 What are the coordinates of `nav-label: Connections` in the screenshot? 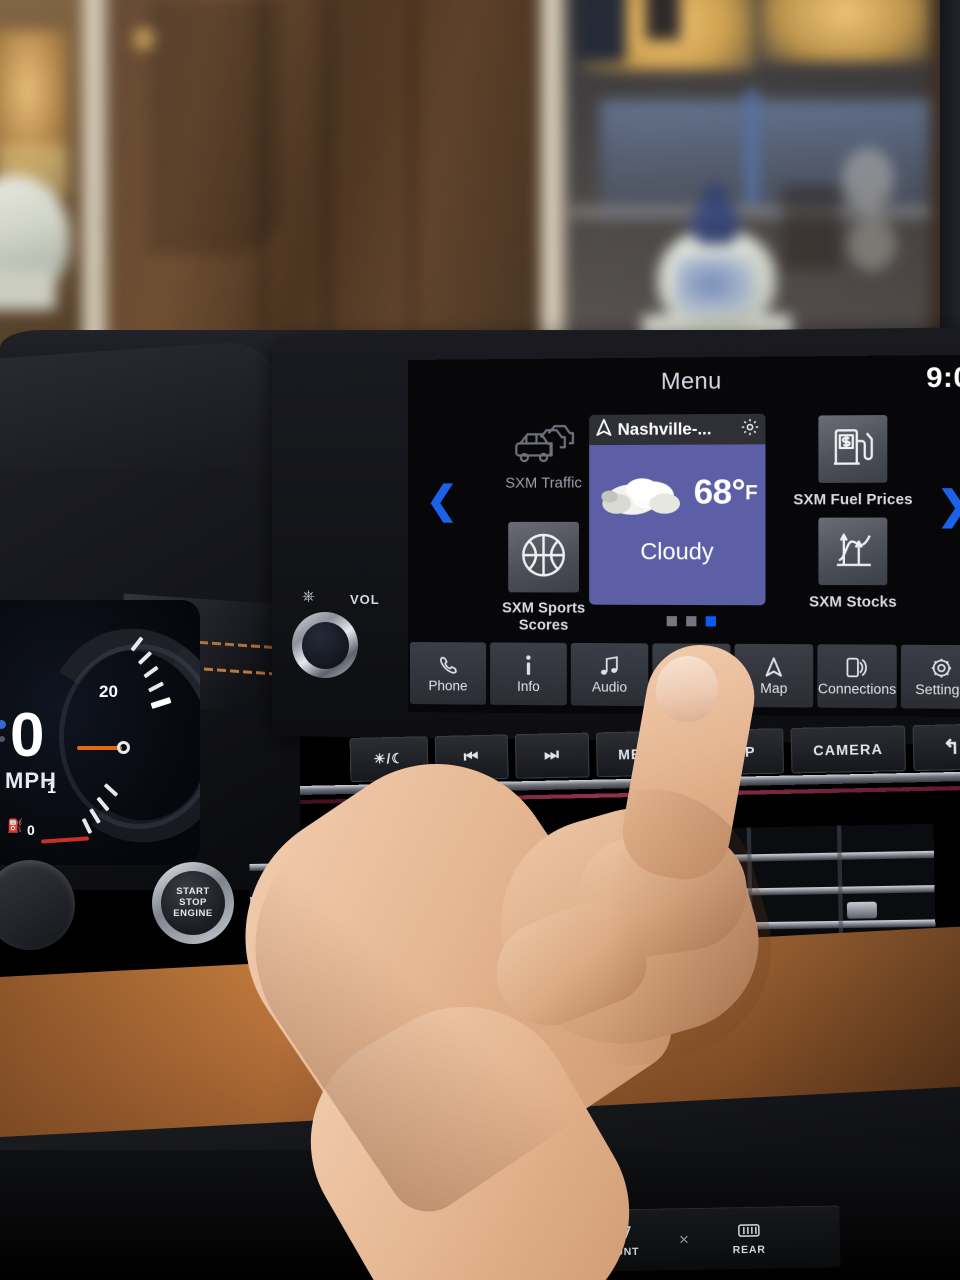 It's located at (857, 689).